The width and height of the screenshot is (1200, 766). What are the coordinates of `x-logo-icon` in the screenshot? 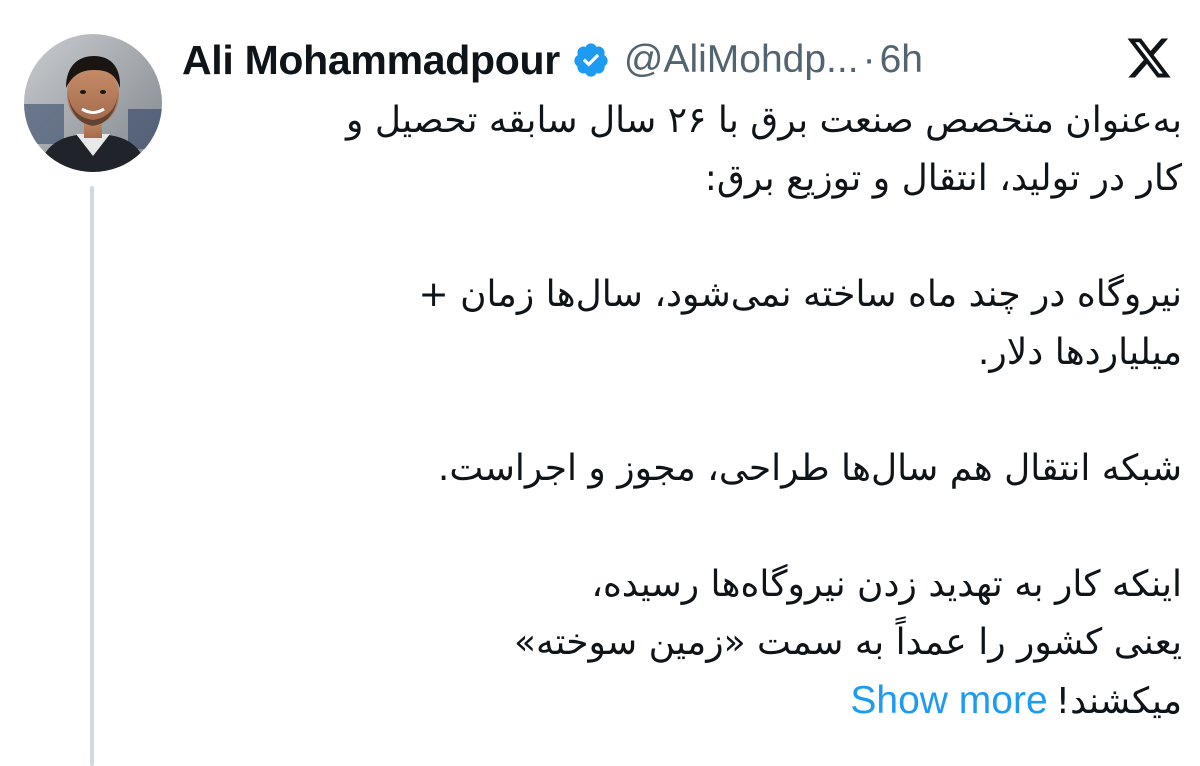 It's located at (1149, 58).